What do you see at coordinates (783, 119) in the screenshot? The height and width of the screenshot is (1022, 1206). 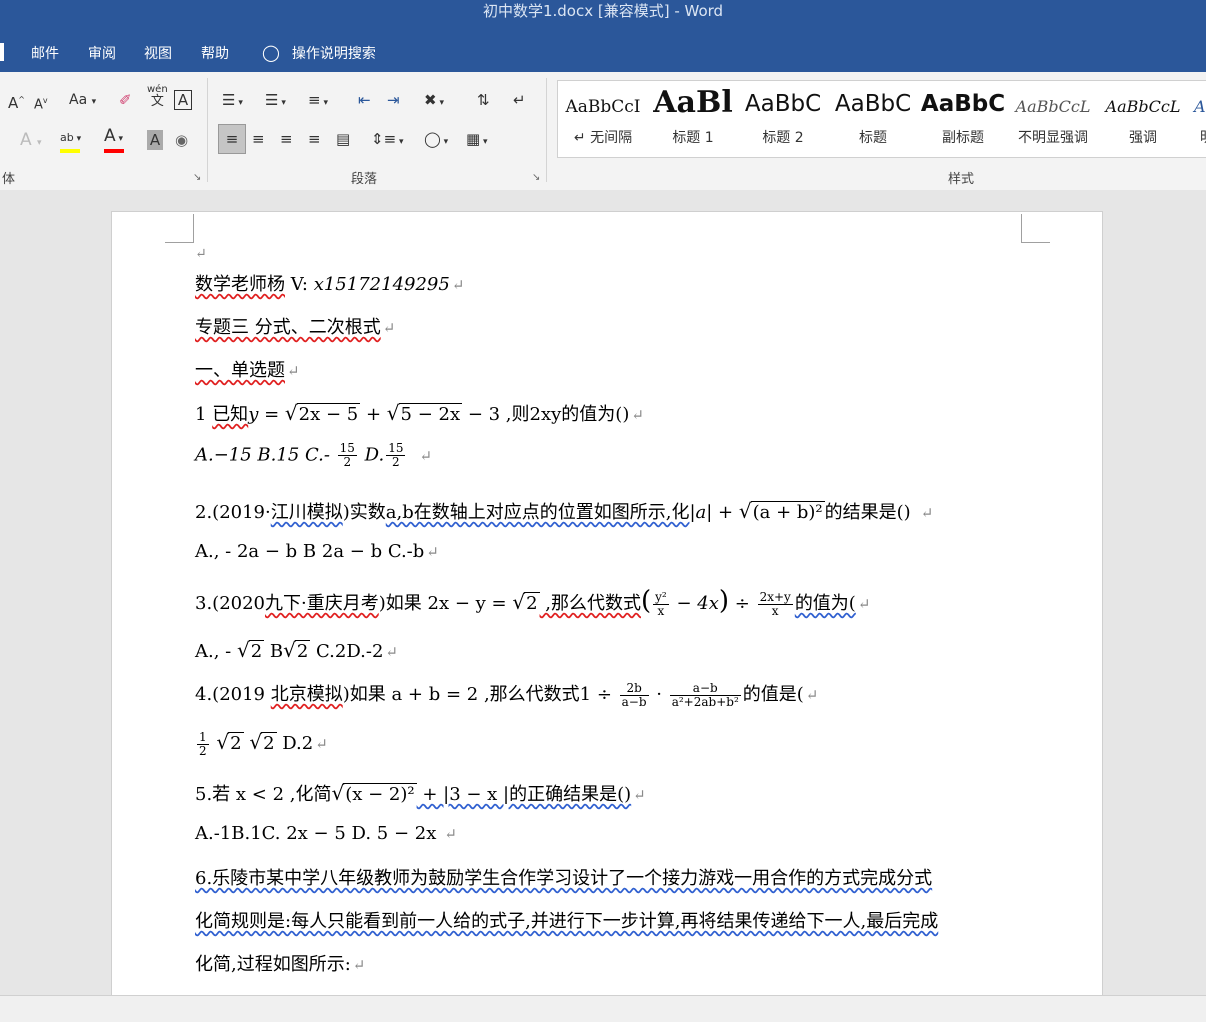 I see `style-heading-2: AaBbC 标题 2` at bounding box center [783, 119].